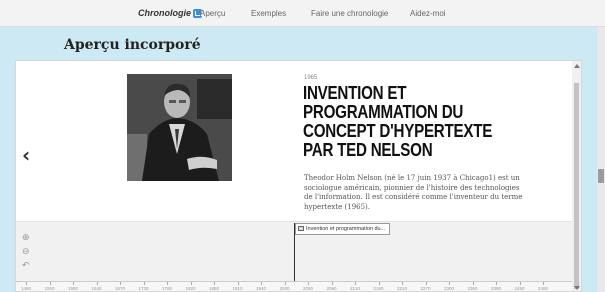 The height and width of the screenshot is (292, 605). Describe the element at coordinates (311, 78) in the screenshot. I see `slide-date: 1965` at that location.